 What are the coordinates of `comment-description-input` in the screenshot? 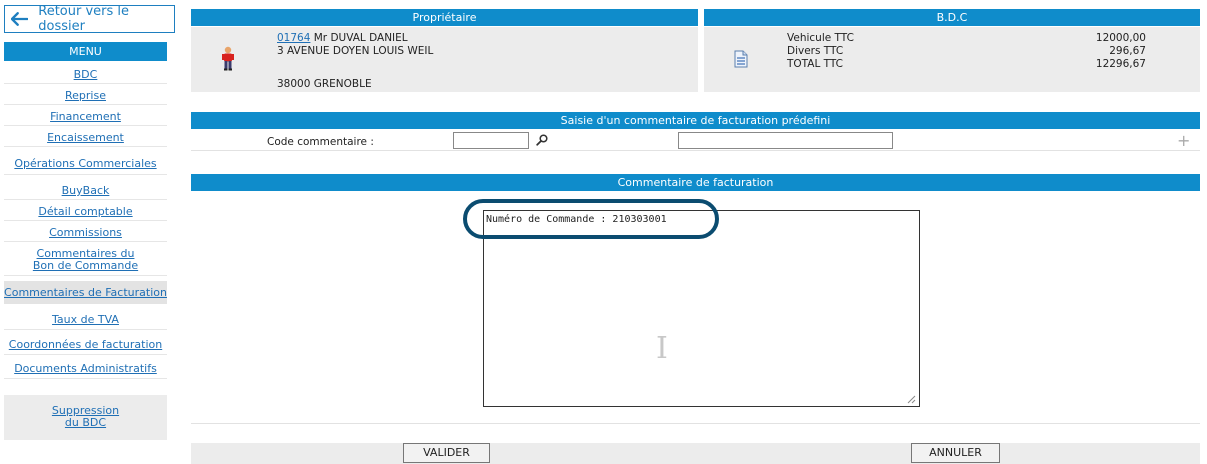 It's located at (785, 140).